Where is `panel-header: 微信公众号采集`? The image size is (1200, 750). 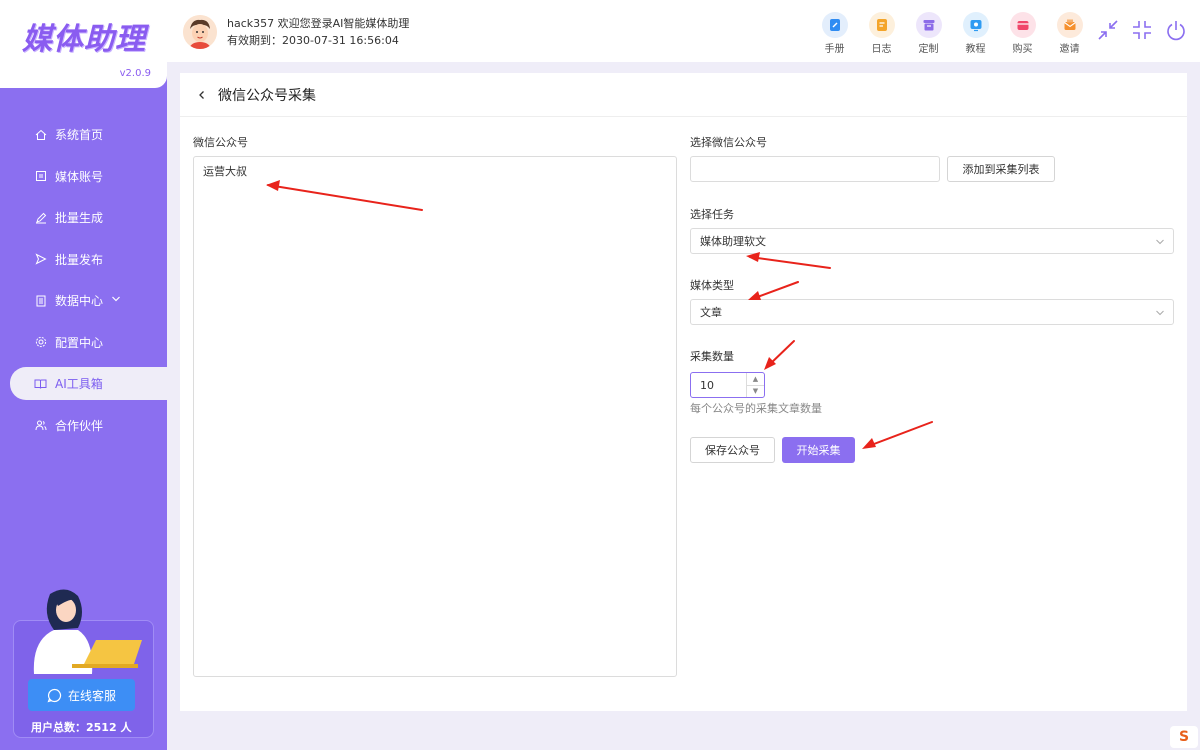 panel-header: 微信公众号采集 is located at coordinates (683, 95).